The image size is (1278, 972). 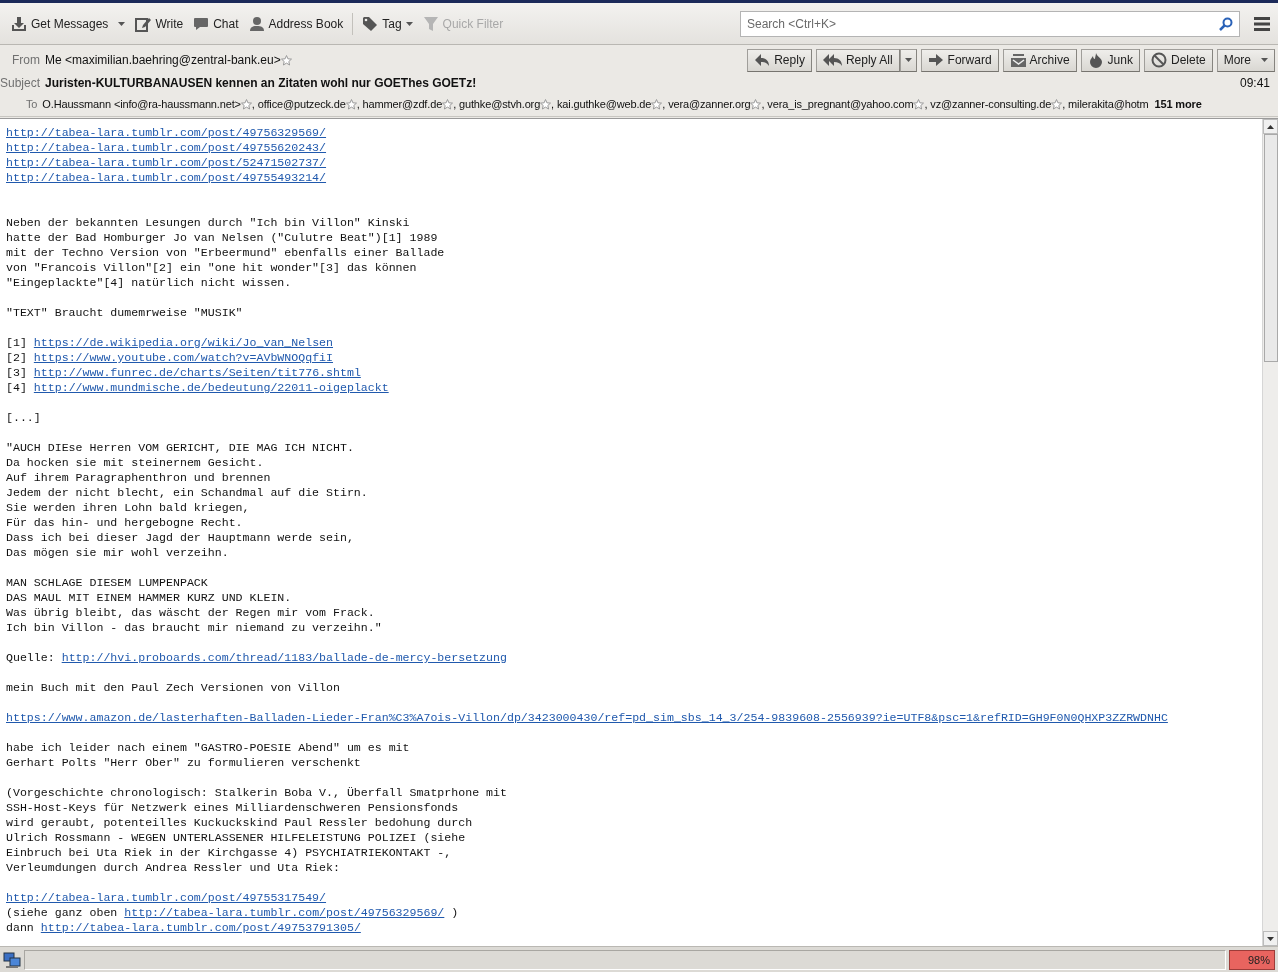 What do you see at coordinates (225, 252) in the screenshot?
I see `text-line: mit der Techno Version von "Erbeermund" ebenfalls einer Ballade` at bounding box center [225, 252].